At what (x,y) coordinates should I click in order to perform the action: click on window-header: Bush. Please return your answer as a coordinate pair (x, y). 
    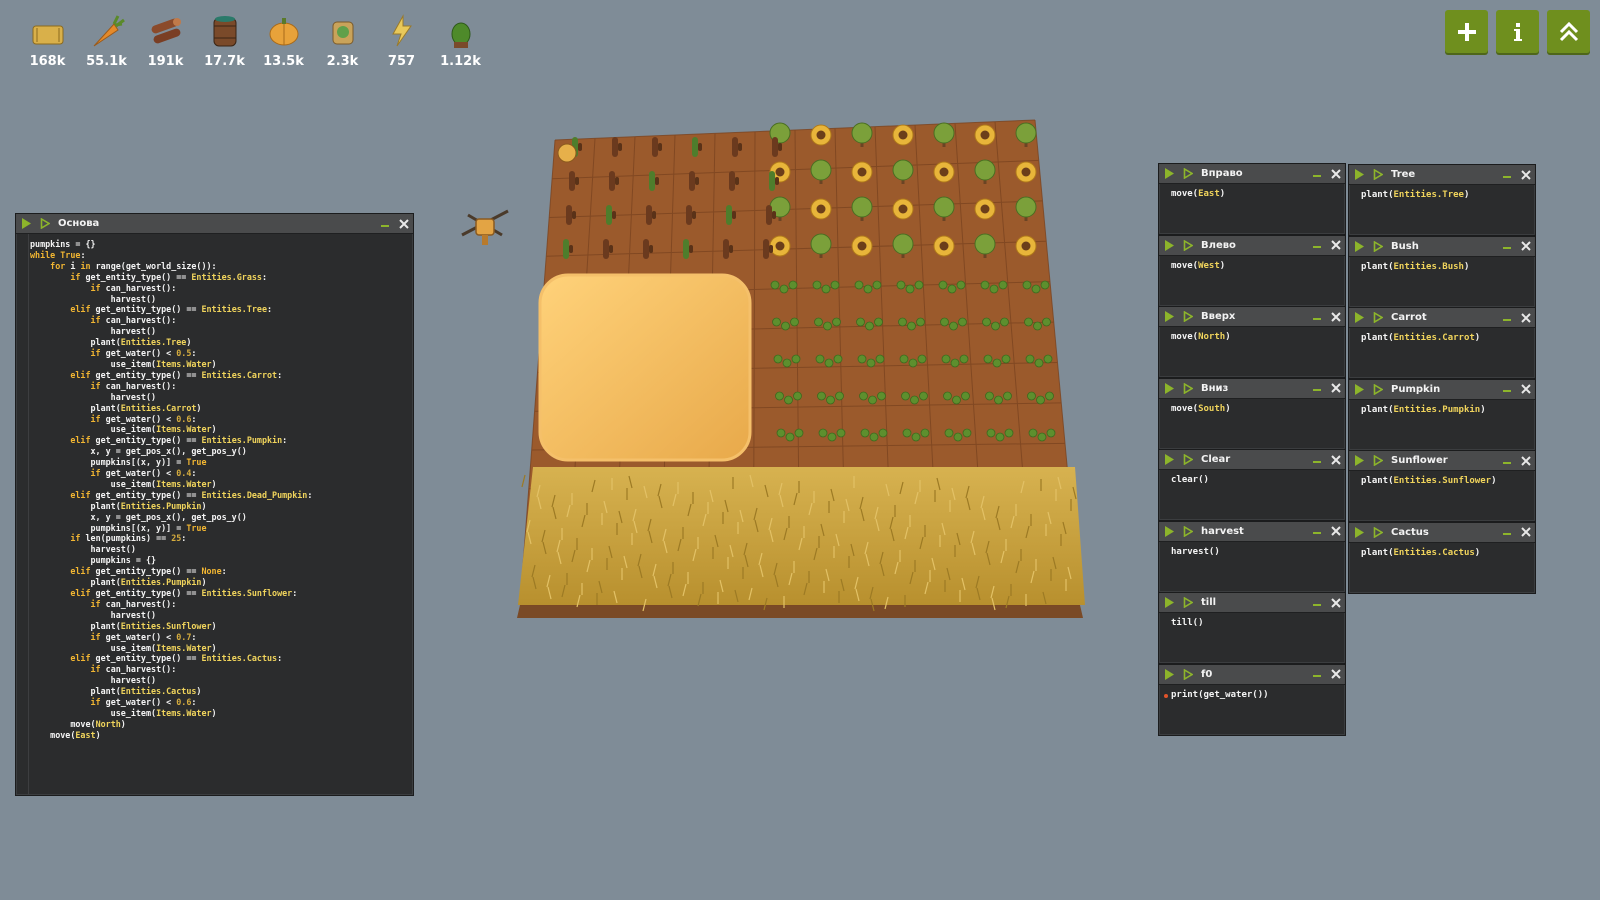
    Looking at the image, I should click on (1442, 246).